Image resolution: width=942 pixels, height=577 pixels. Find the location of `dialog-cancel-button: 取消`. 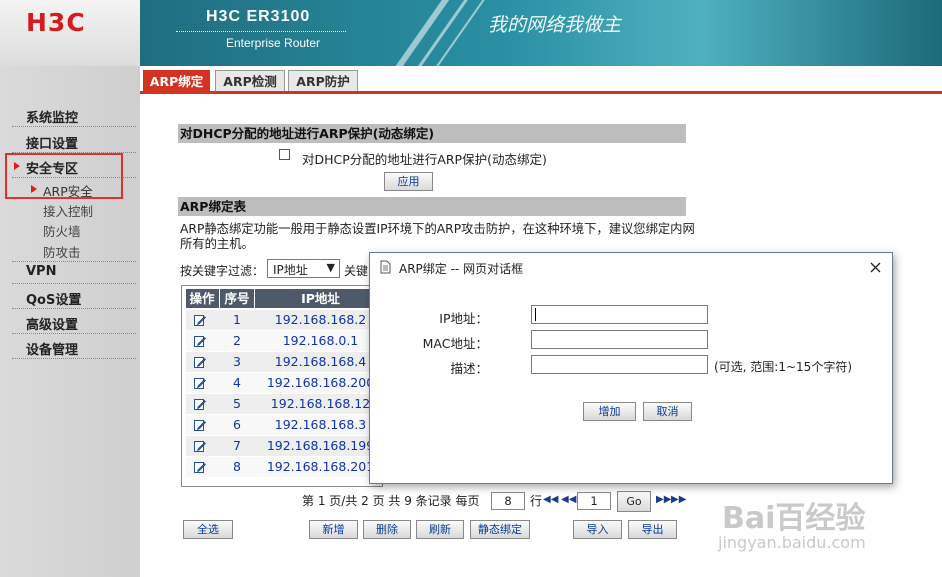

dialog-cancel-button: 取消 is located at coordinates (667, 411).